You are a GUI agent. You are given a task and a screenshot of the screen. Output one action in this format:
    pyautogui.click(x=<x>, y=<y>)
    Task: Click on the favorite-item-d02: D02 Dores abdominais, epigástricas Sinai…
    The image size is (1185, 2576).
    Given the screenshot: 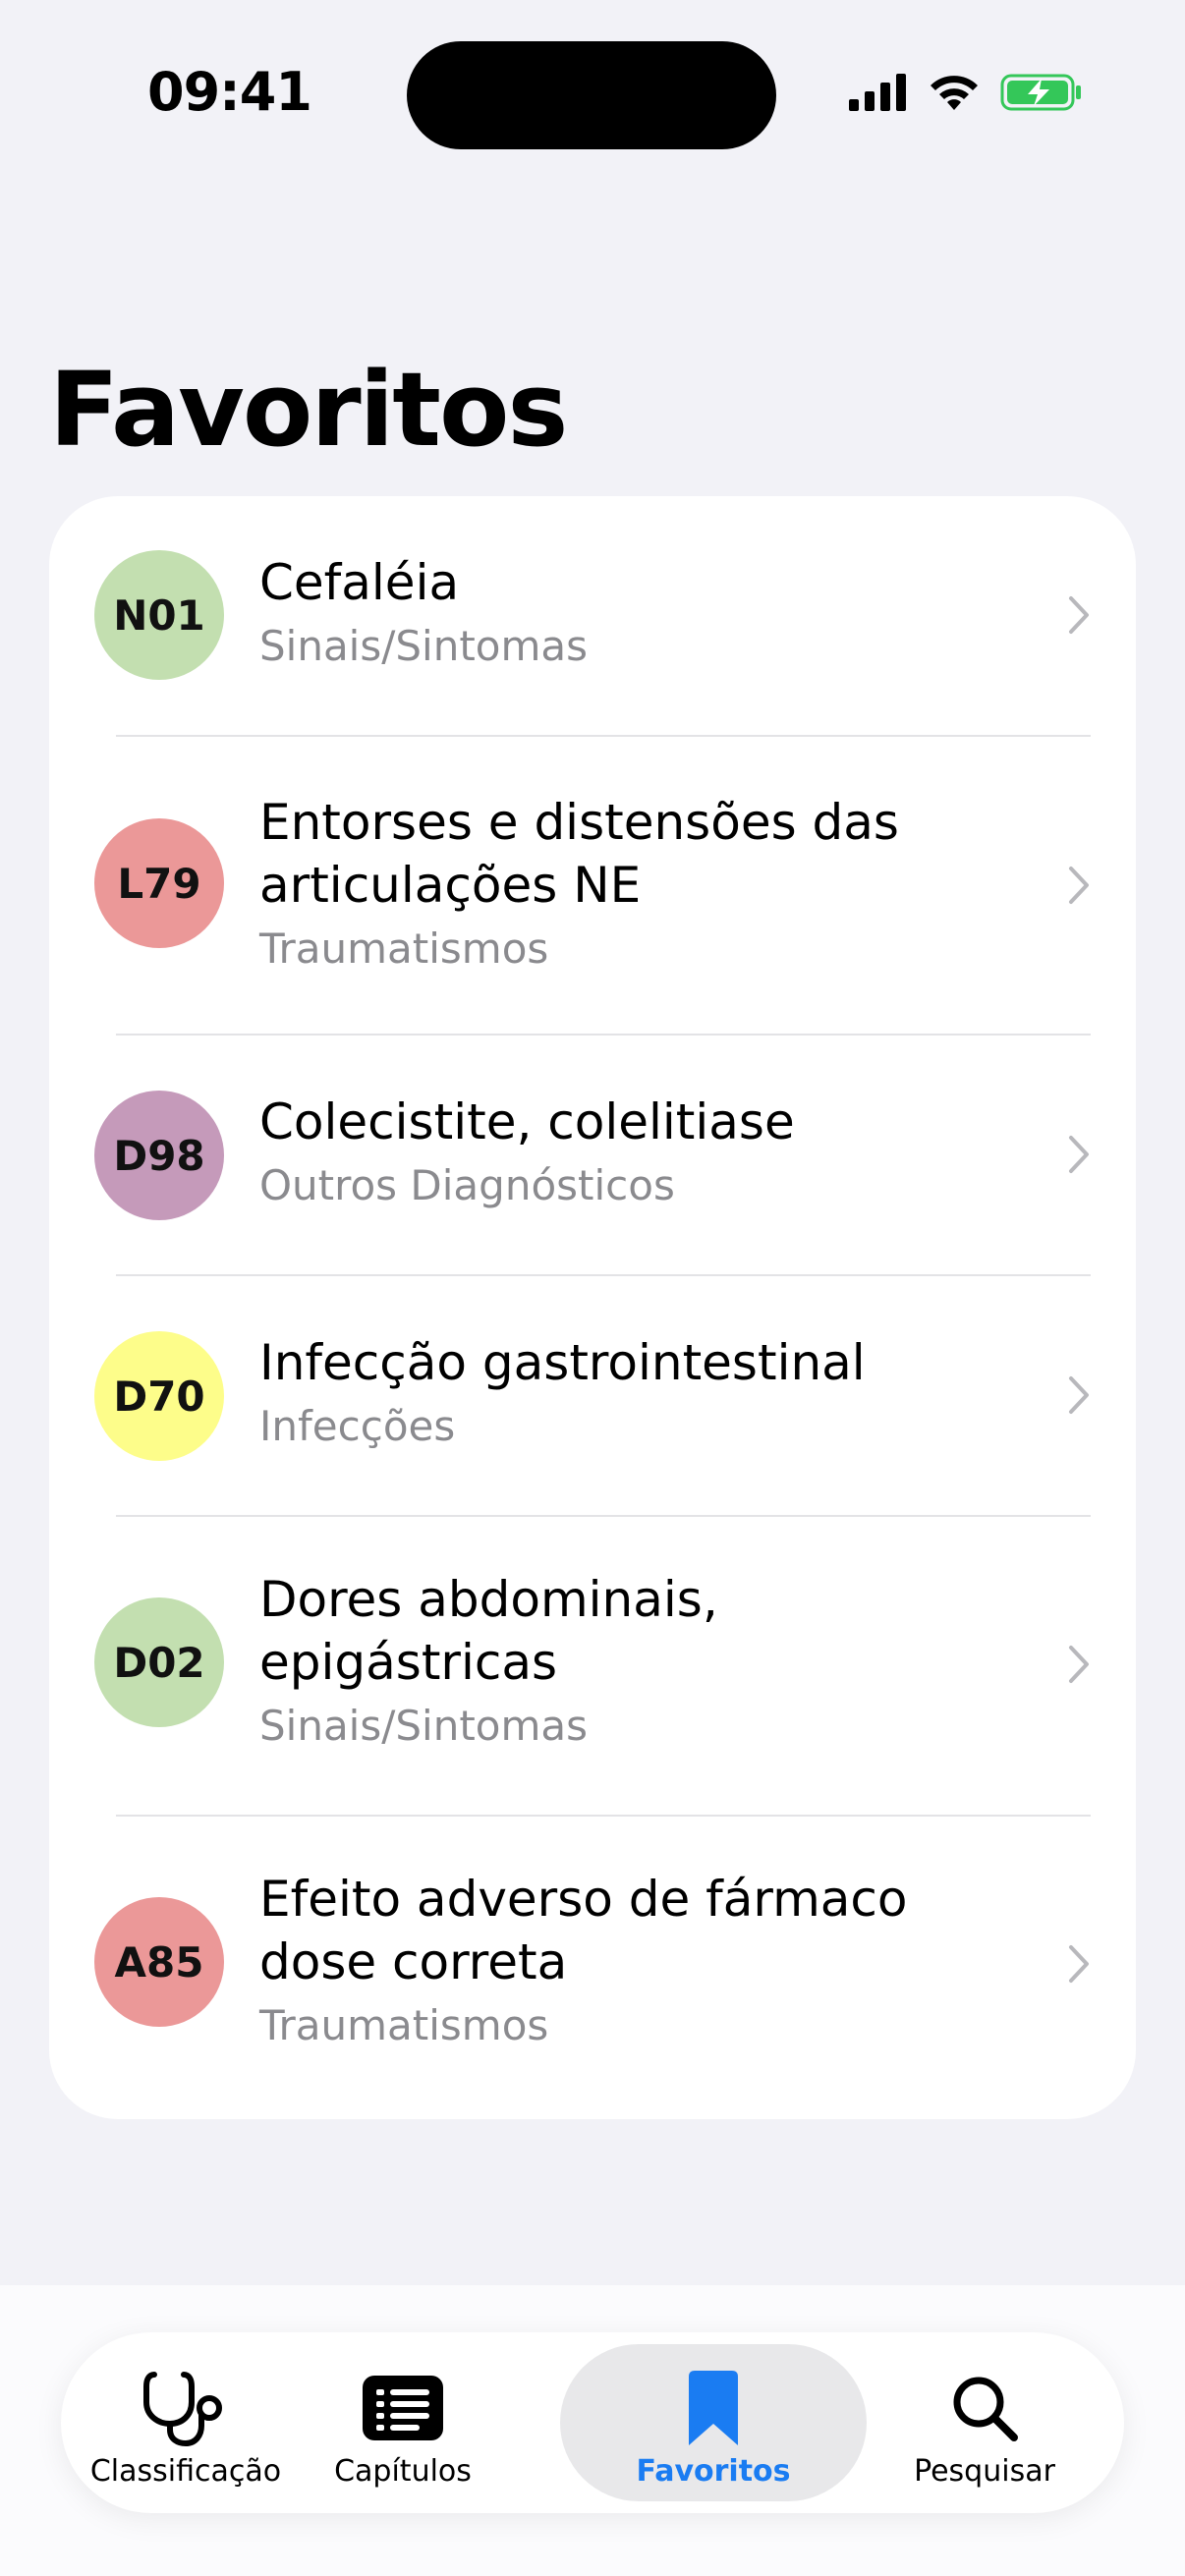 What is the action you would take?
    pyautogui.click(x=592, y=1665)
    